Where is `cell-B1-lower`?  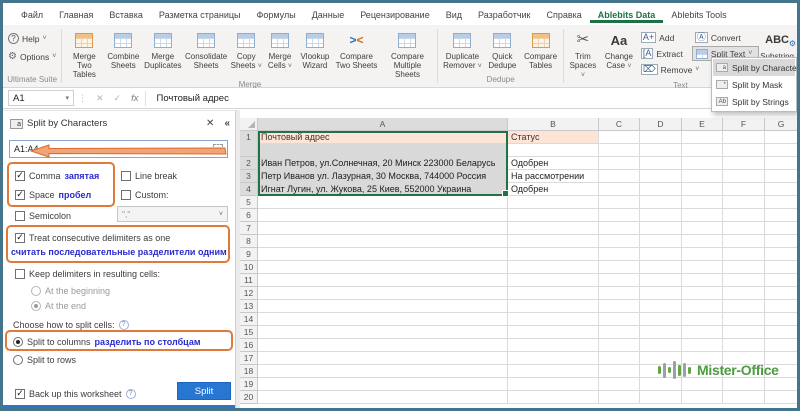
cell-B1-lower is located at coordinates (553, 150).